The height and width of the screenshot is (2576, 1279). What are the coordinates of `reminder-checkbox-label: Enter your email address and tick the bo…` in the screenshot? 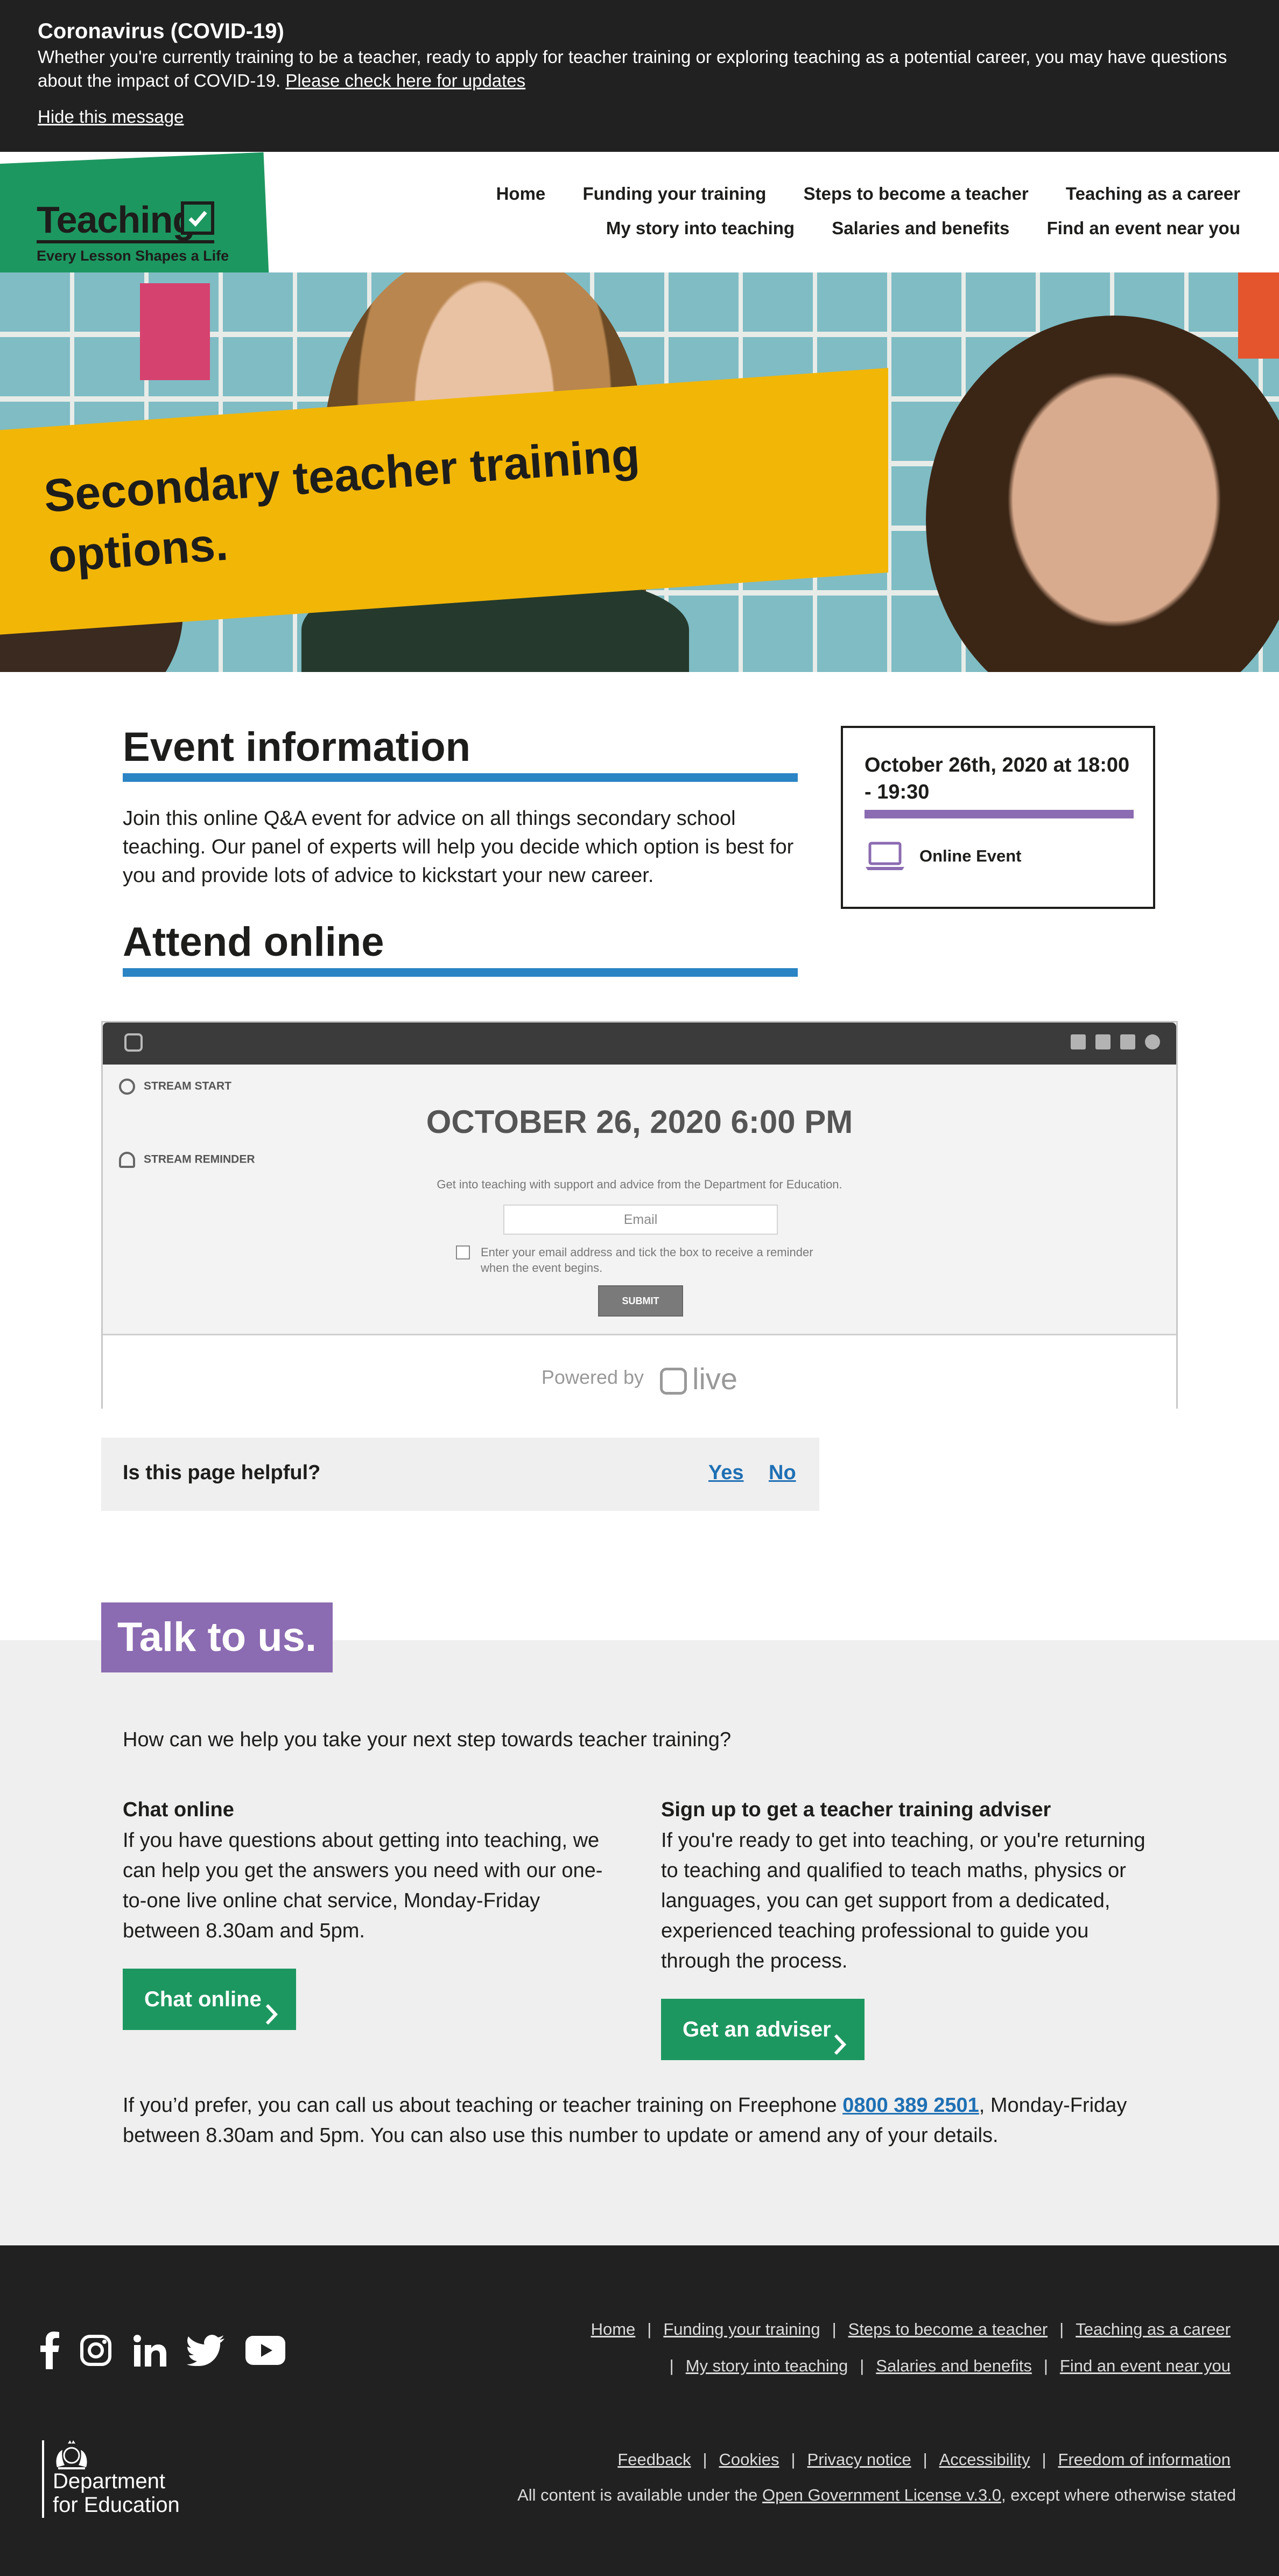 It's located at (647, 1260).